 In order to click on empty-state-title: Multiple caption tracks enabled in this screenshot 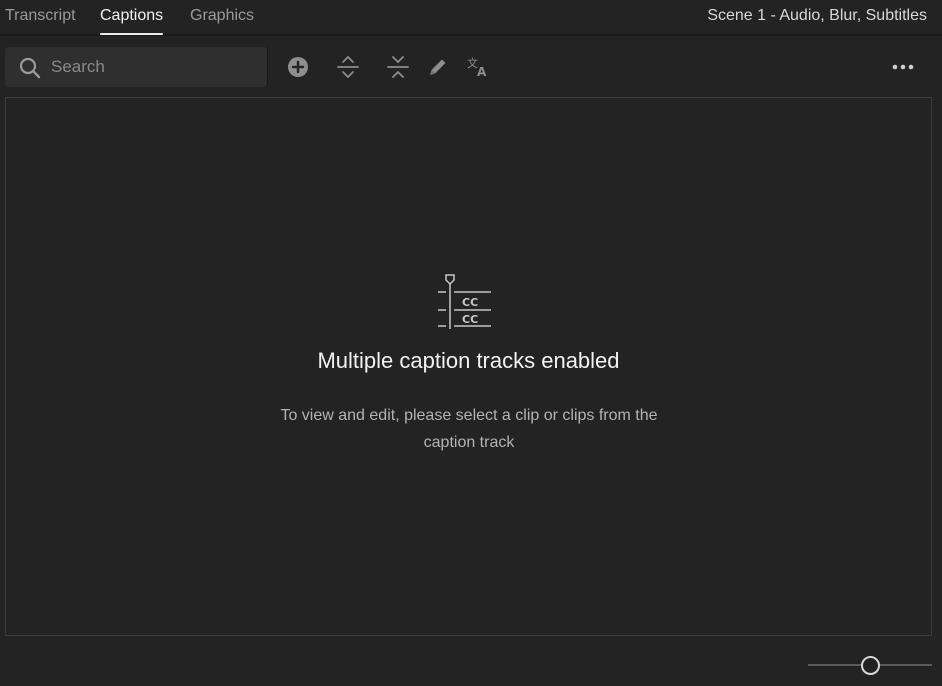, I will do `click(468, 360)`.